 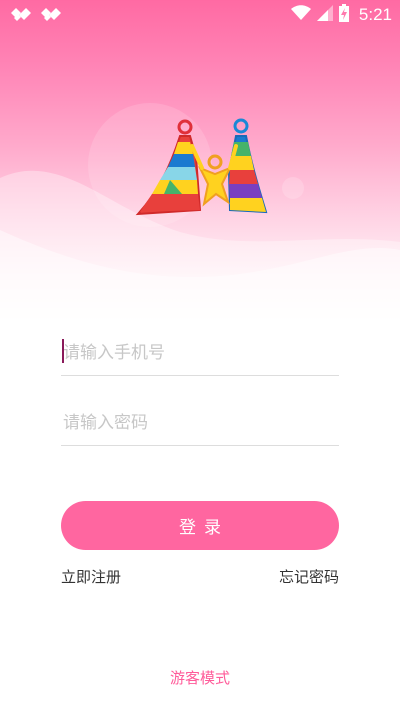 What do you see at coordinates (63, 351) in the screenshot?
I see `text-cursor` at bounding box center [63, 351].